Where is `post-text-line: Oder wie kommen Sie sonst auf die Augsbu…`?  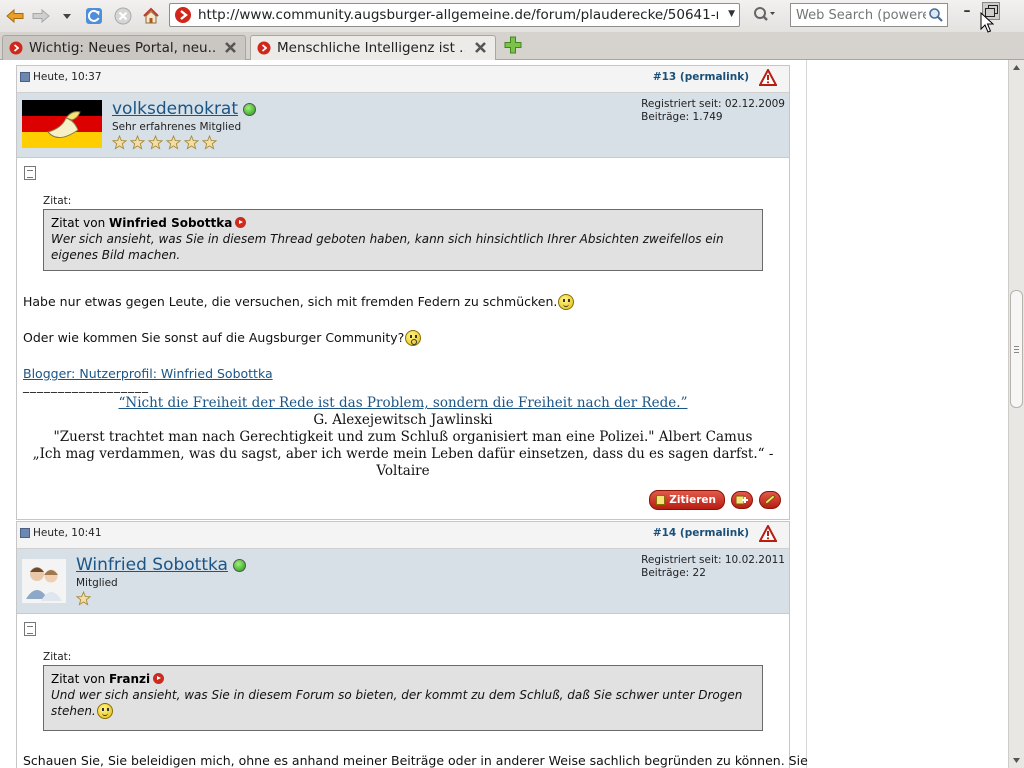
post-text-line: Oder wie kommen Sie sonst auf die Augsbu… is located at coordinates (222, 338).